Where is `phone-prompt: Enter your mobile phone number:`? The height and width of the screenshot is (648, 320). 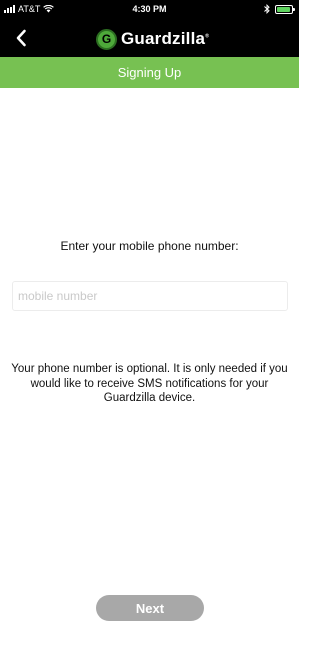
phone-prompt: Enter your mobile phone number: is located at coordinates (149, 246).